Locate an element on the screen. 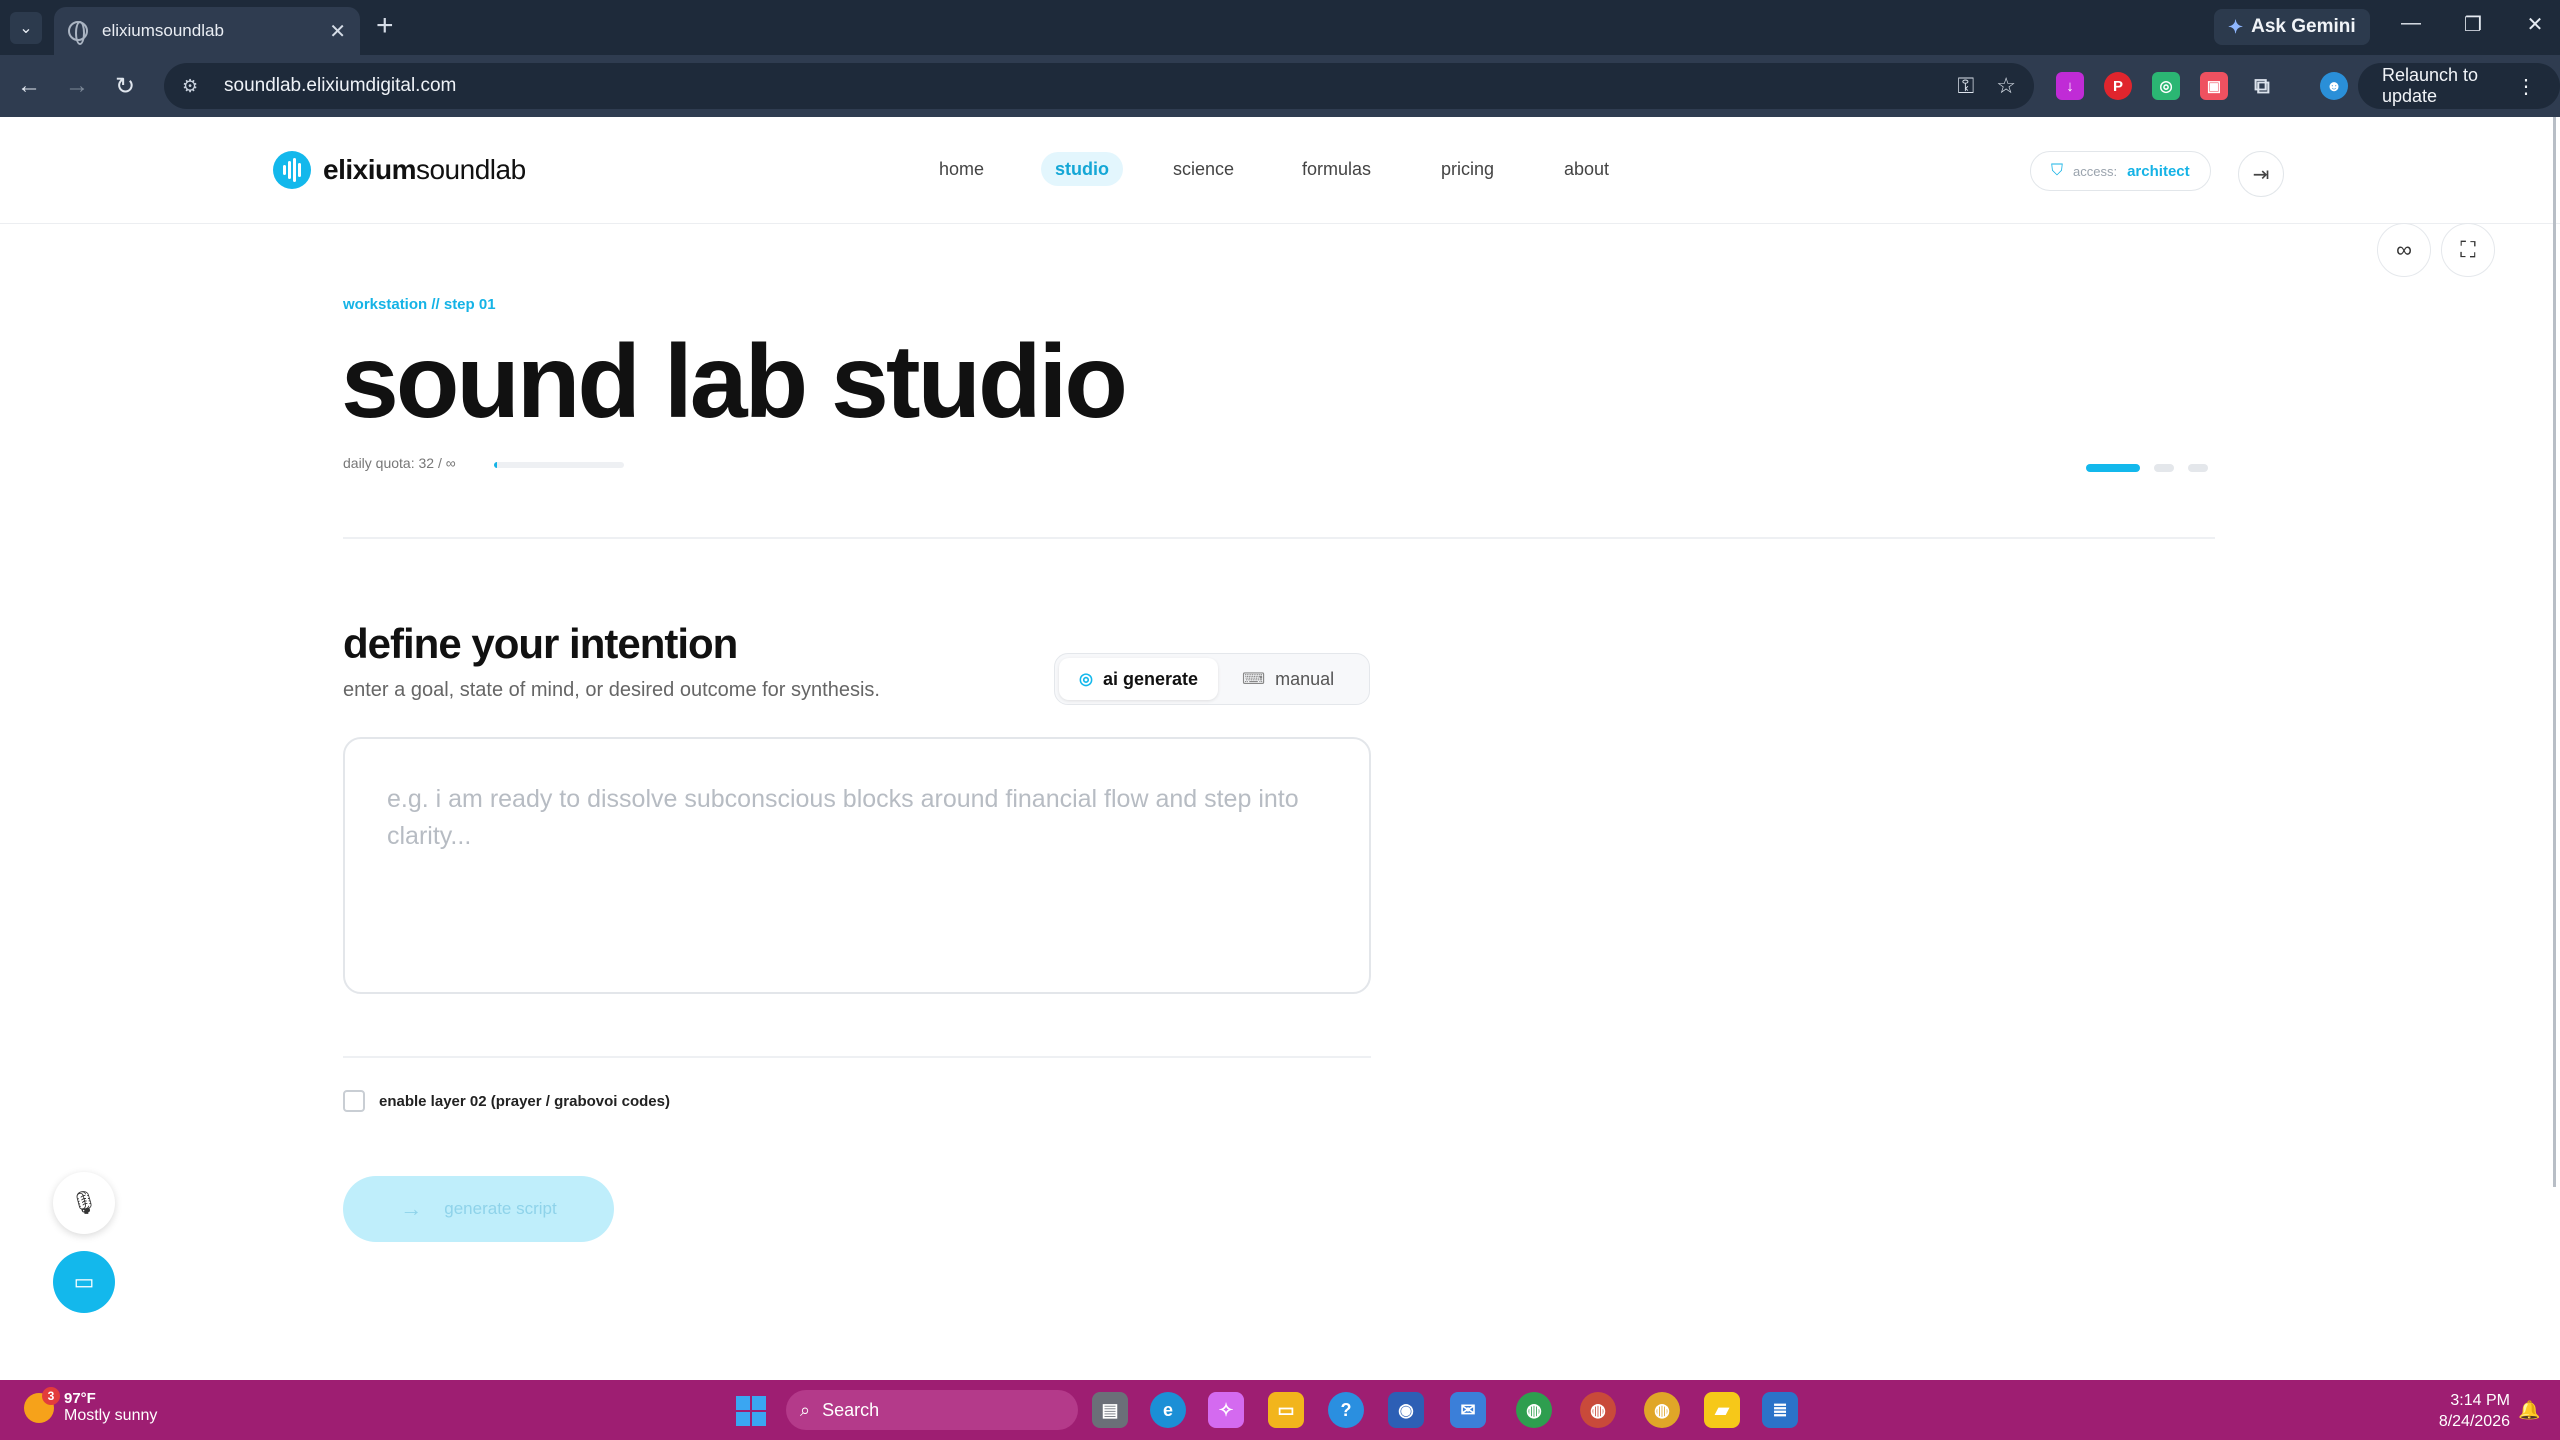  relaunch-label: Relaunch to update is located at coordinates (2430, 85).